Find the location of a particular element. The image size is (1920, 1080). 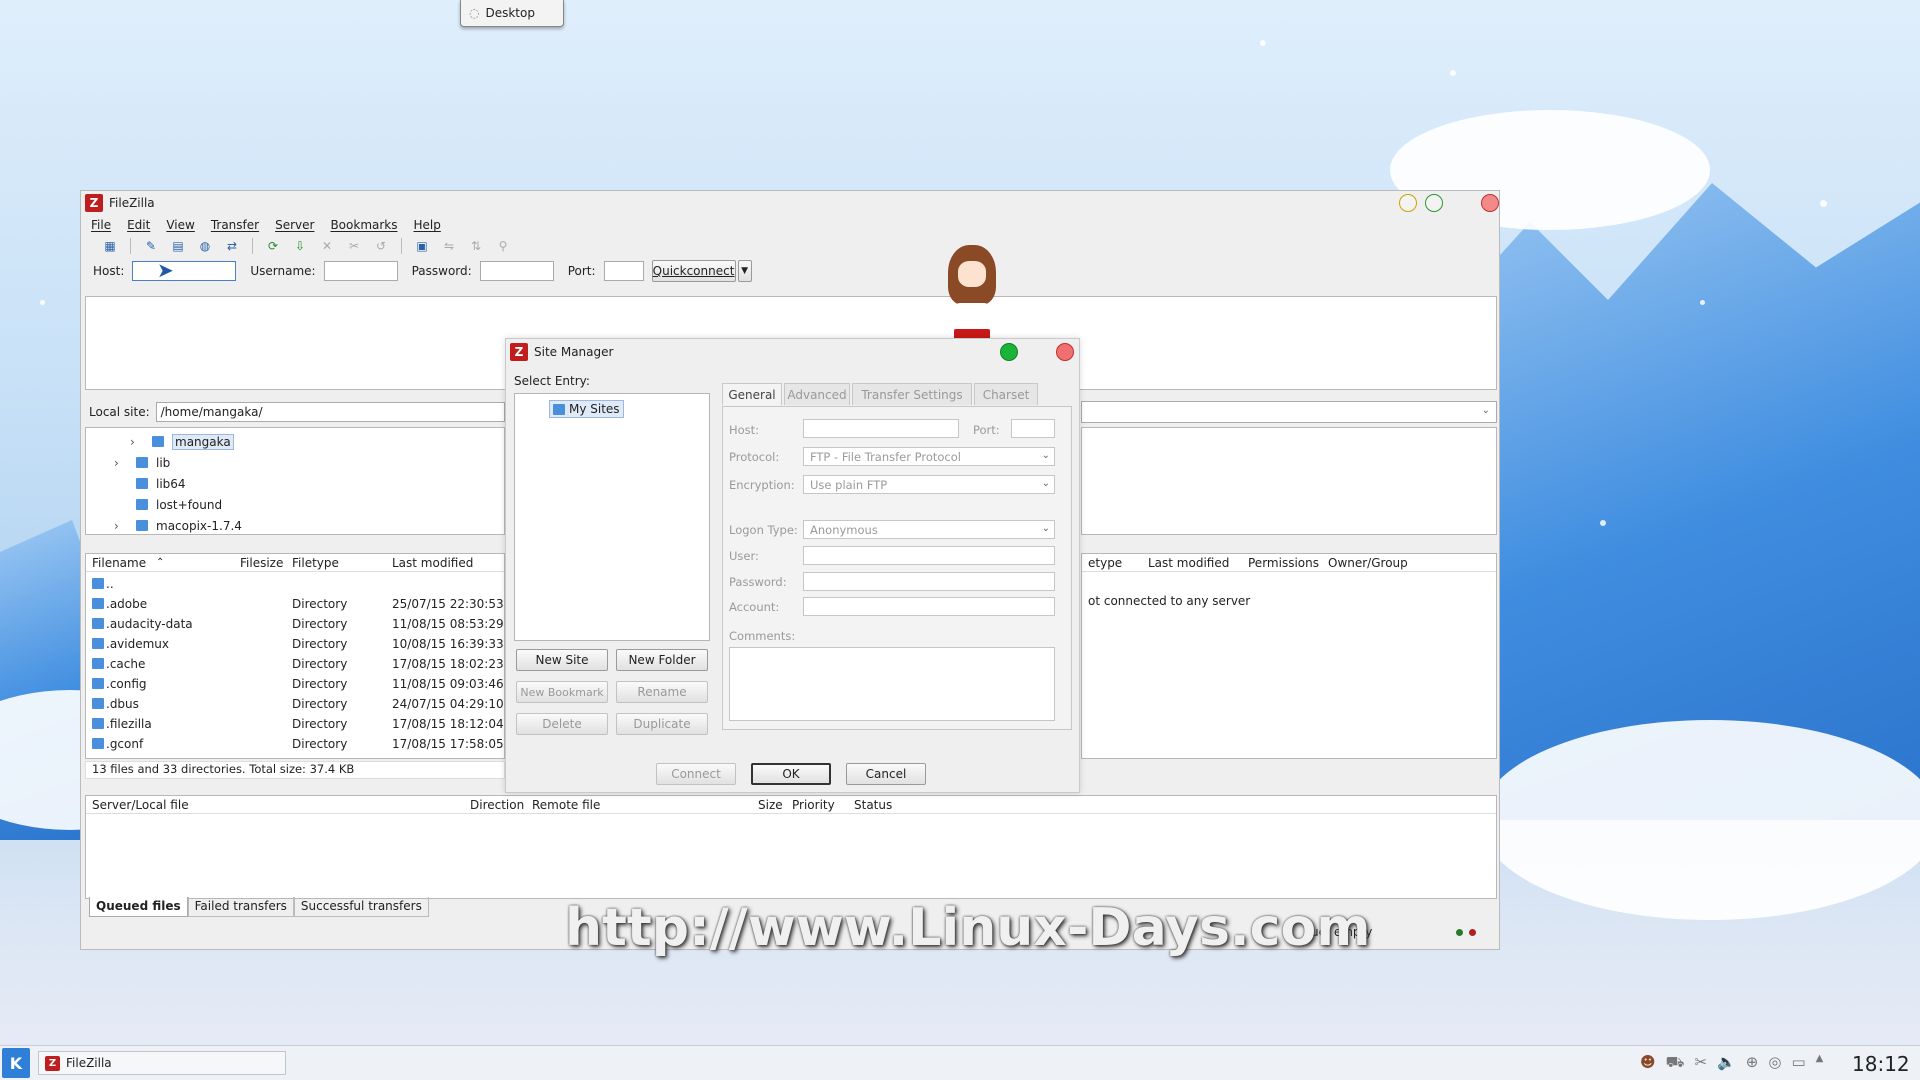

refresh-icon: ⟳ is located at coordinates (273, 246).